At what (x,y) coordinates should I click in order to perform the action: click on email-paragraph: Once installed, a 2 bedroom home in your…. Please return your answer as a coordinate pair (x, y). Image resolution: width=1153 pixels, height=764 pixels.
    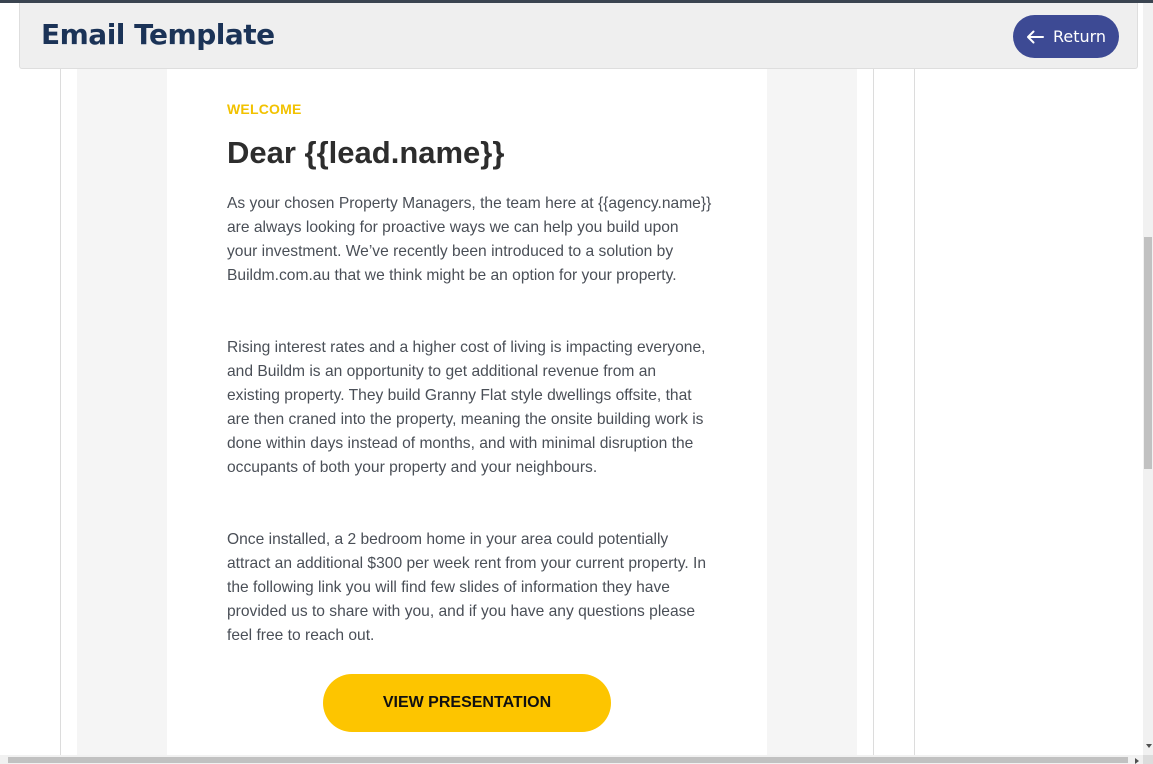
    Looking at the image, I should click on (467, 587).